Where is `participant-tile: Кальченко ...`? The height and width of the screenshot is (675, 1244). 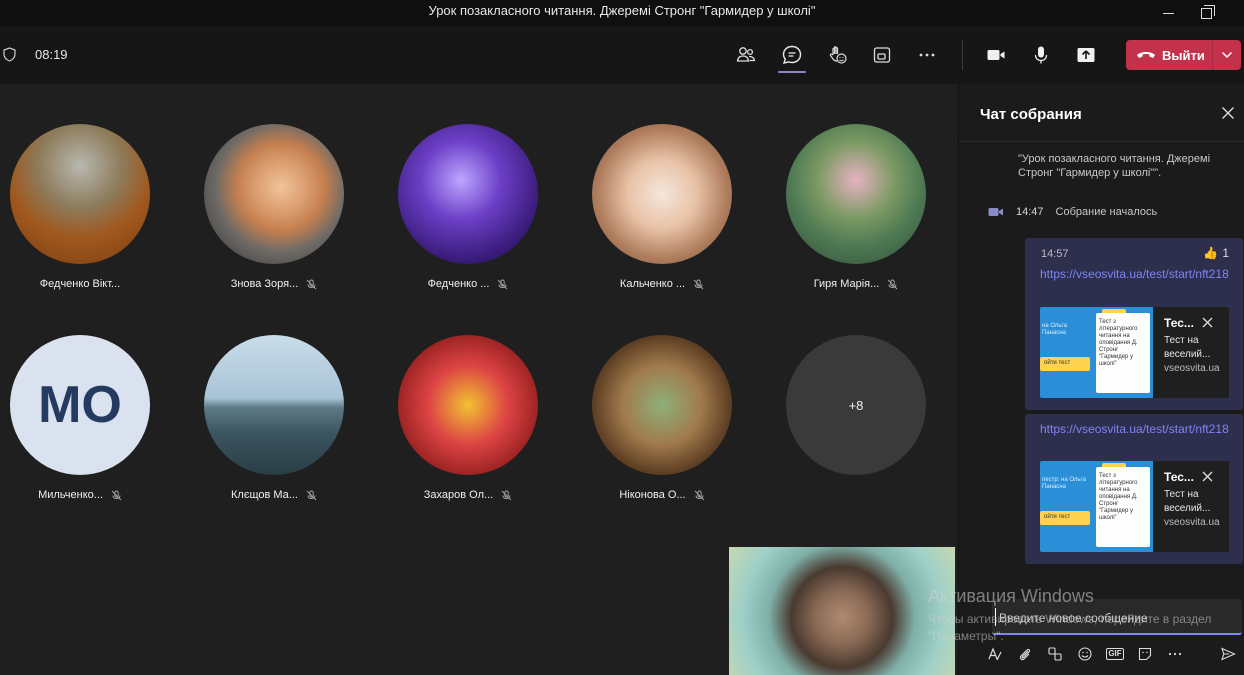
participant-tile: Кальченко ... is located at coordinates (662, 207).